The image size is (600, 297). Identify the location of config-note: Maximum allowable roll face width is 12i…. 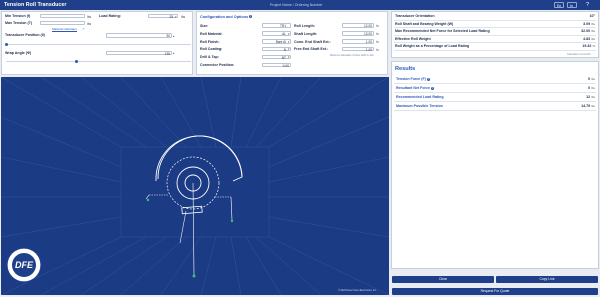
(352, 55).